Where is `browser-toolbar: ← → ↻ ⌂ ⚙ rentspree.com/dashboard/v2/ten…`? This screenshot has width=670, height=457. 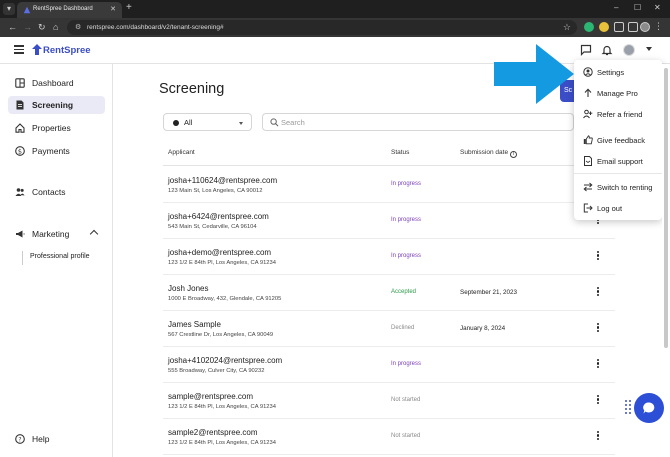
browser-toolbar: ← → ↻ ⌂ ⚙ rentspree.com/dashboard/v2/ten… is located at coordinates (335, 27).